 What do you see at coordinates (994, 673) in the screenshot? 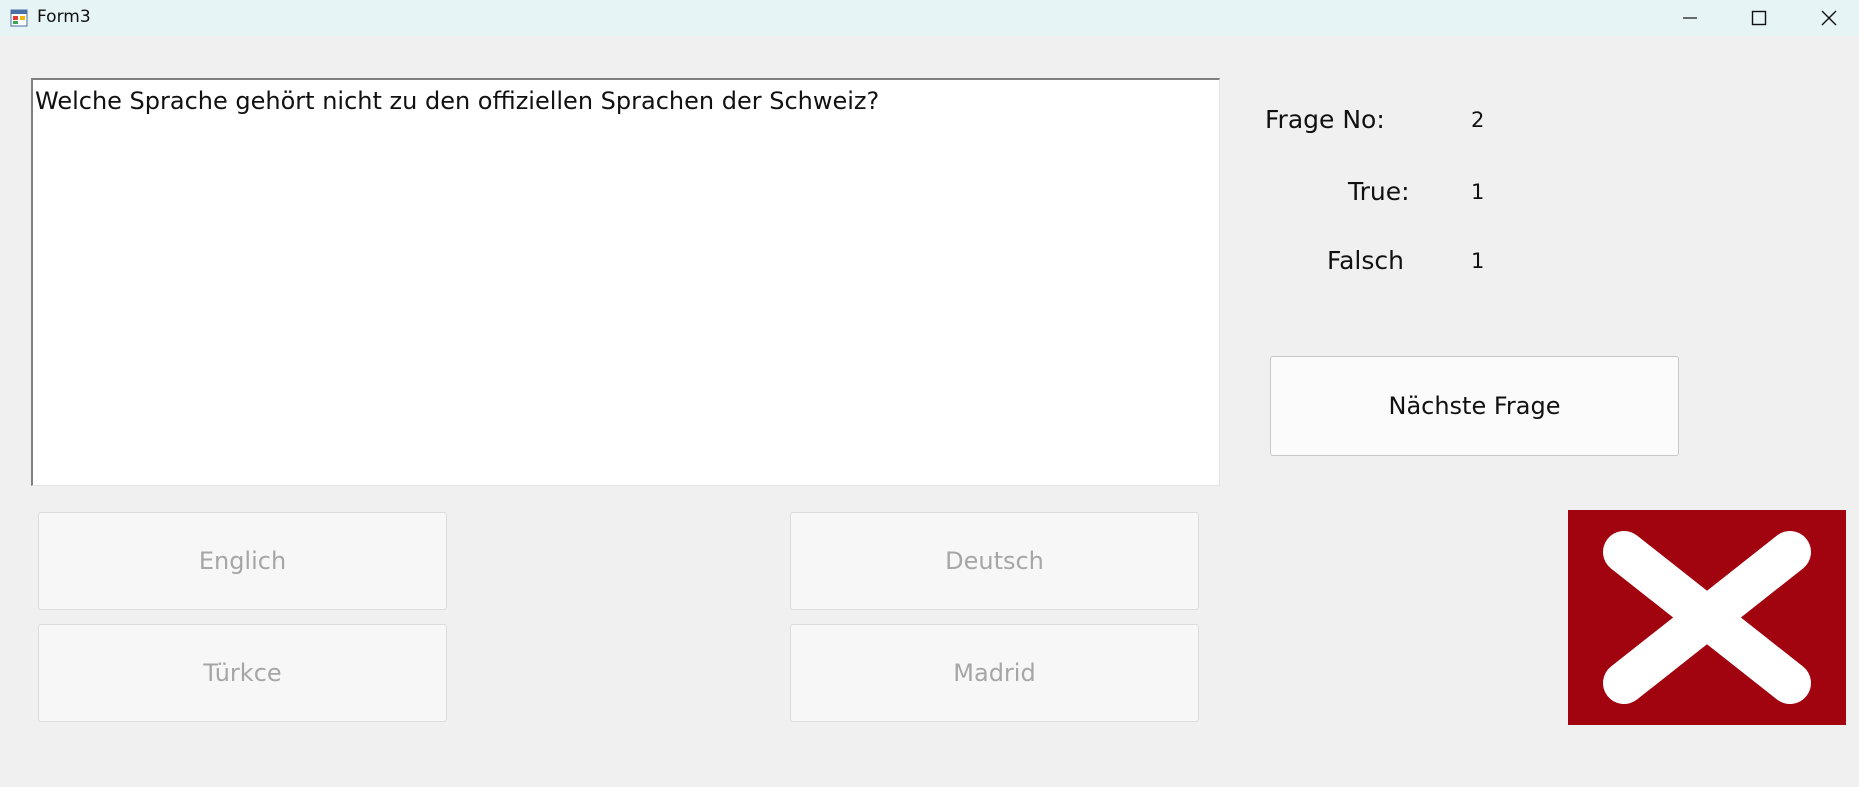
I see `answer-button-4: Madrid` at bounding box center [994, 673].